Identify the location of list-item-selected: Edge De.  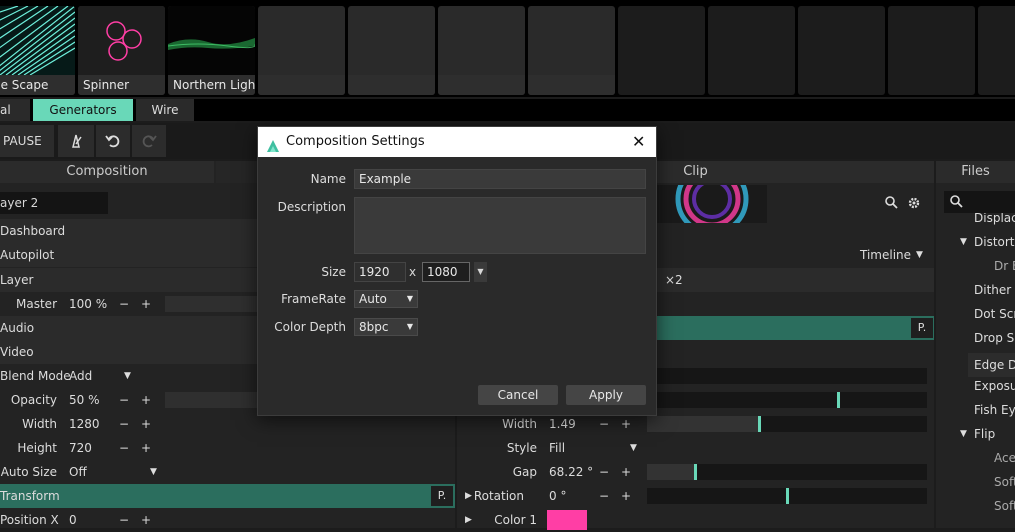
(991, 365).